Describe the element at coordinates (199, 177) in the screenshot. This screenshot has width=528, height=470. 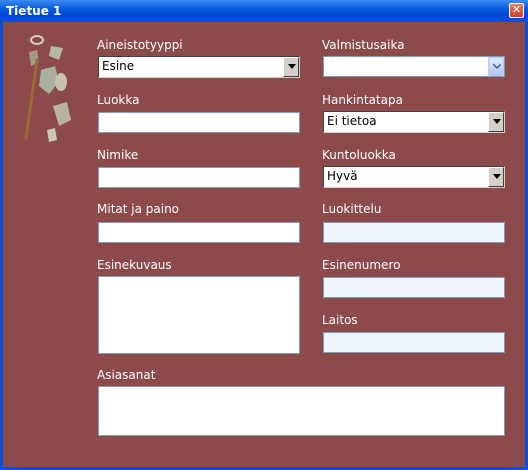
I see `nimike-input` at that location.